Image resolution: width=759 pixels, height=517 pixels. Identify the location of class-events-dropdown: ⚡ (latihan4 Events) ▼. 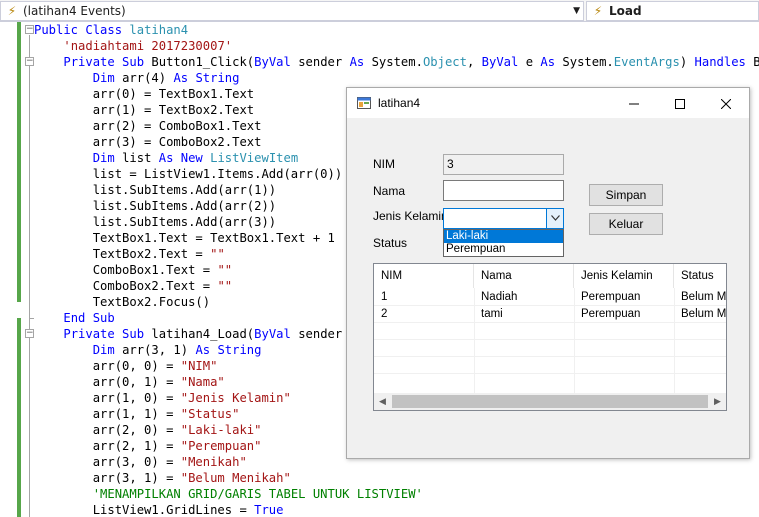
(292, 11).